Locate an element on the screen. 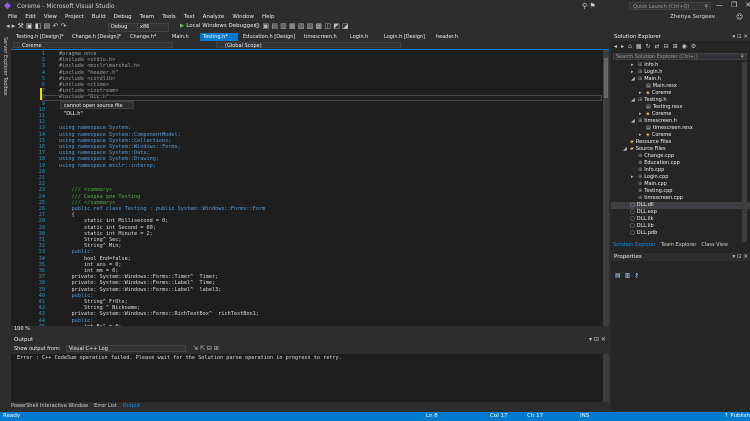 The image size is (750, 421). tree-node: ▢ DLL.pdb is located at coordinates (634, 233).